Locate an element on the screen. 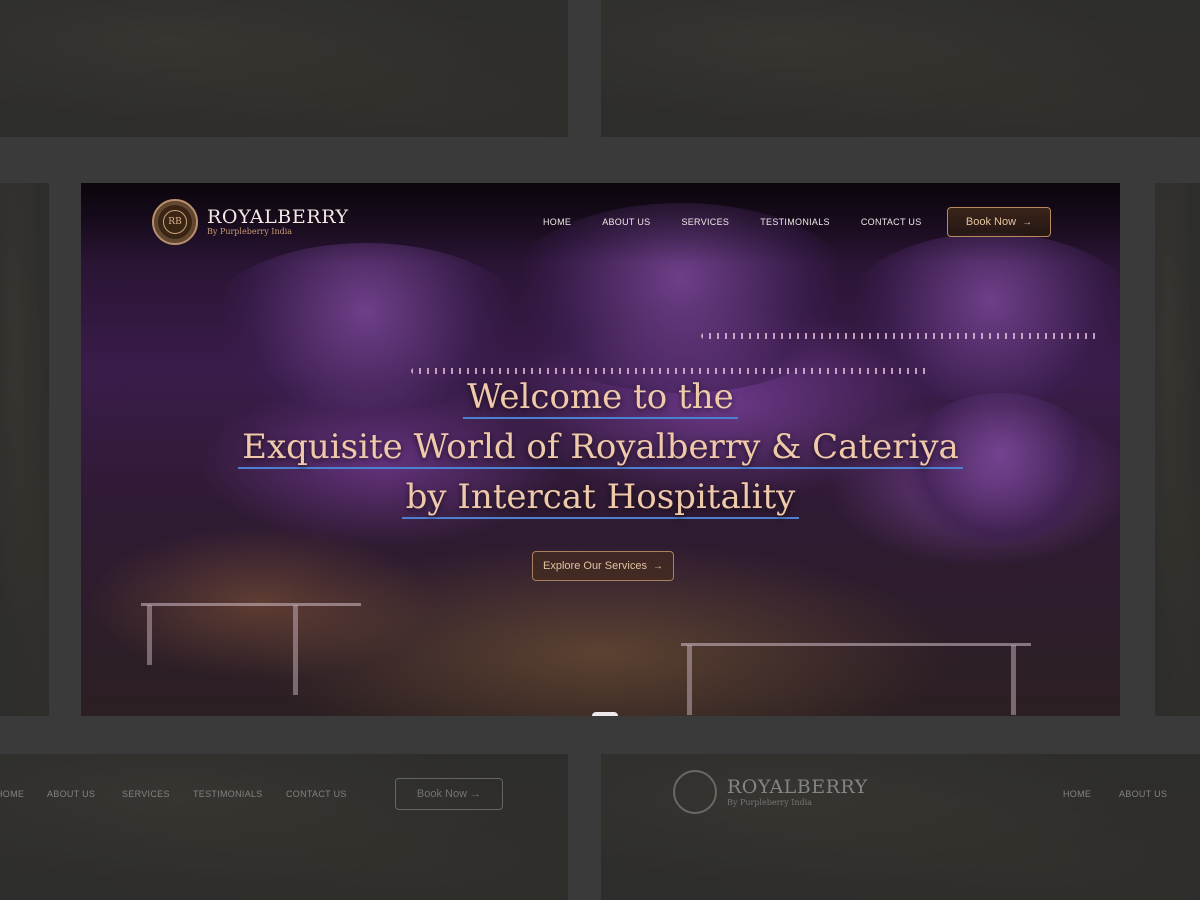 The height and width of the screenshot is (900, 1200). book-now-button: Book Now → is located at coordinates (999, 222).